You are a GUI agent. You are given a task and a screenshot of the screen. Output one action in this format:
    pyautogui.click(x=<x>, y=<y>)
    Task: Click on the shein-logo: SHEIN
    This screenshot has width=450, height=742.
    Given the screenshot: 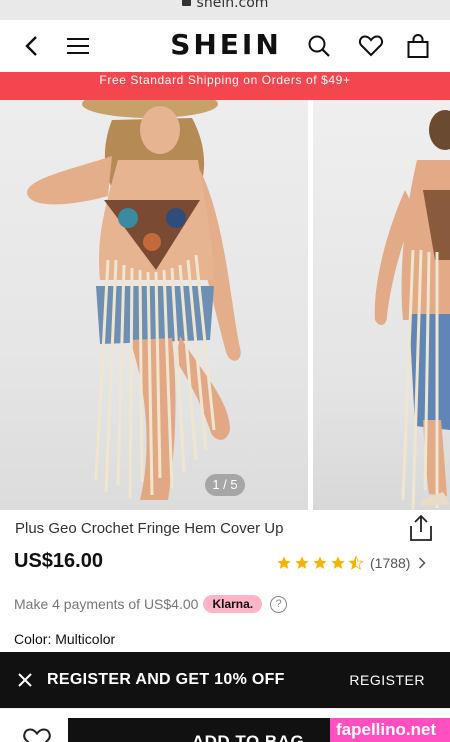 What is the action you would take?
    pyautogui.click(x=226, y=44)
    